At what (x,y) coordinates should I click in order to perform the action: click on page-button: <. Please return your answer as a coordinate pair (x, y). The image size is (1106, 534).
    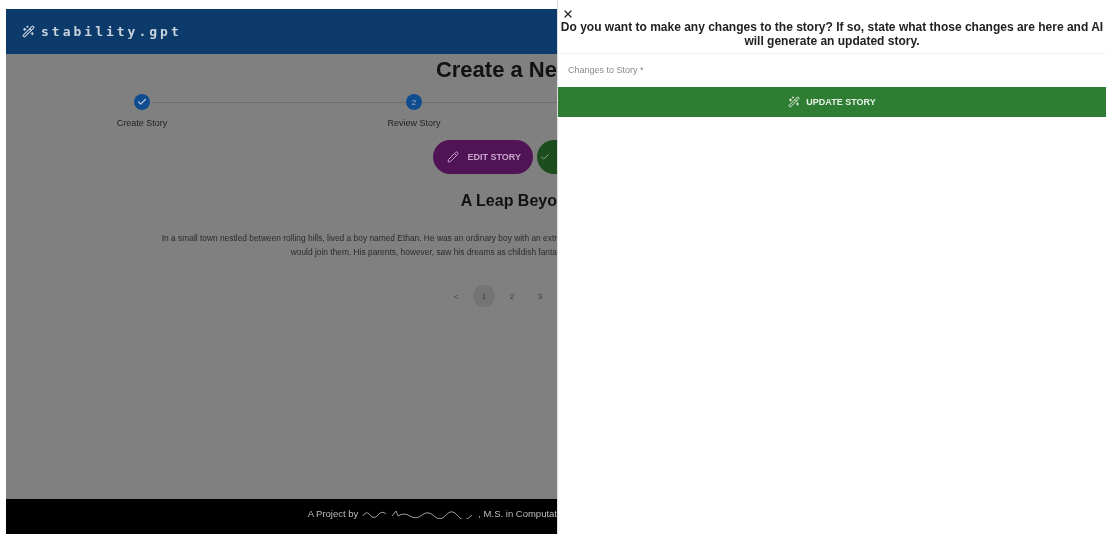
    Looking at the image, I should click on (456, 296).